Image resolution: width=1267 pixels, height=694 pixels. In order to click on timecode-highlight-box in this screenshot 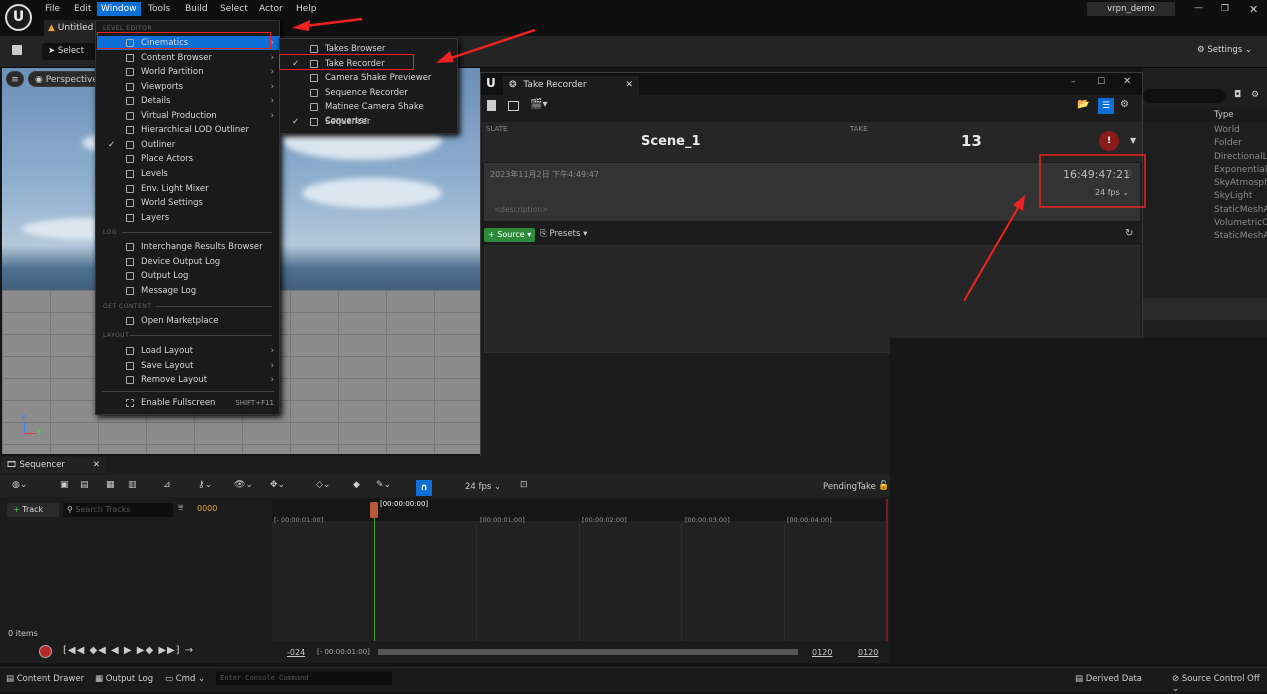, I will do `click(1092, 181)`.